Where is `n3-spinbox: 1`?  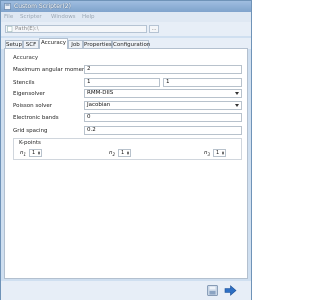 n3-spinbox: 1 is located at coordinates (219, 153).